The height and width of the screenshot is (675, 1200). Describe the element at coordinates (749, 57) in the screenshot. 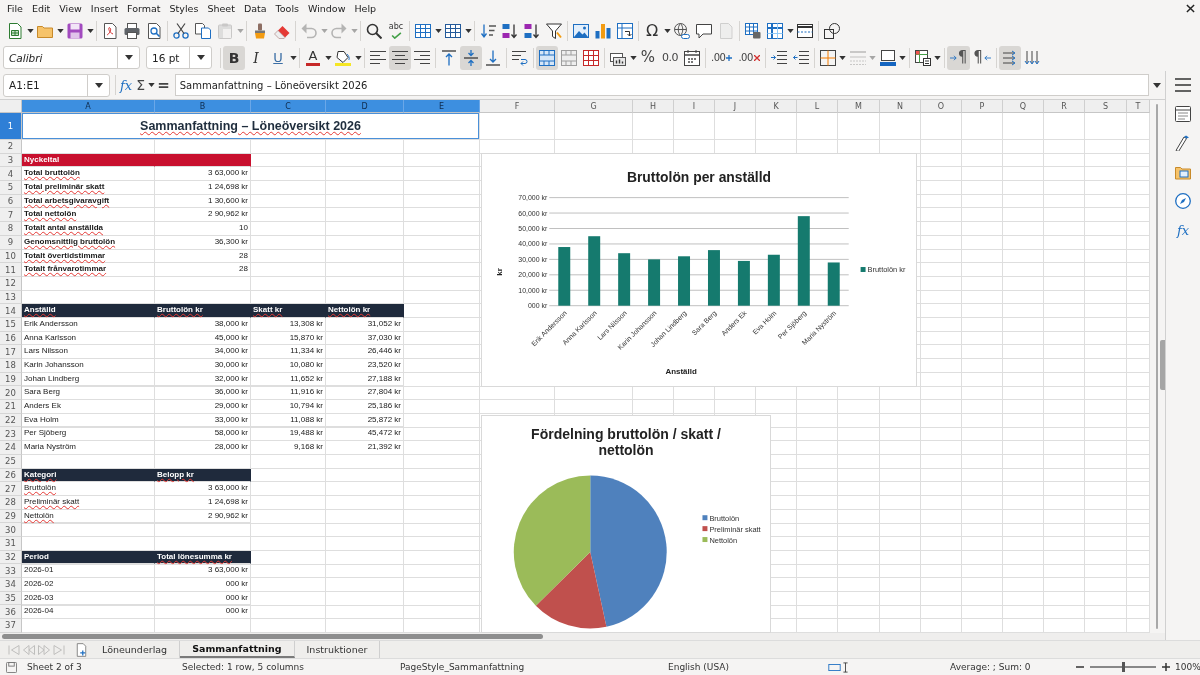

I see `delete-decimal-button: .00` at that location.